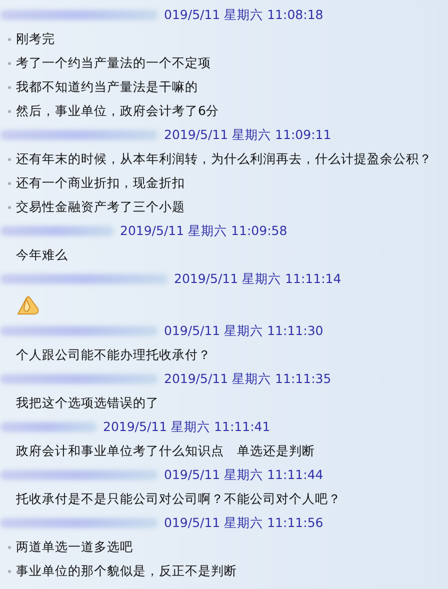  Describe the element at coordinates (113, 355) in the screenshot. I see `message-text: 个人跟公司能不能办理托收承付？` at that location.